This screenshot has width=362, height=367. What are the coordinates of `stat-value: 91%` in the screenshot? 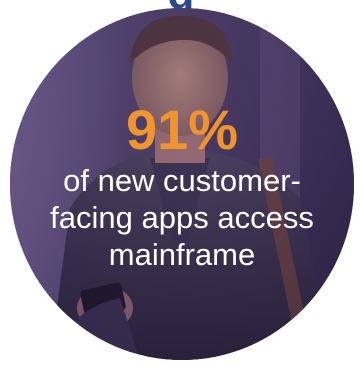 It's located at (182, 129).